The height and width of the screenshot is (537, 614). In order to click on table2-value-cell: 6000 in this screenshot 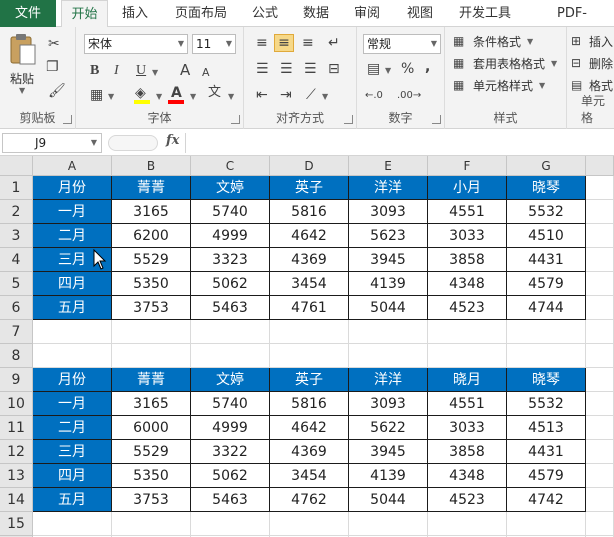, I will do `click(151, 428)`.